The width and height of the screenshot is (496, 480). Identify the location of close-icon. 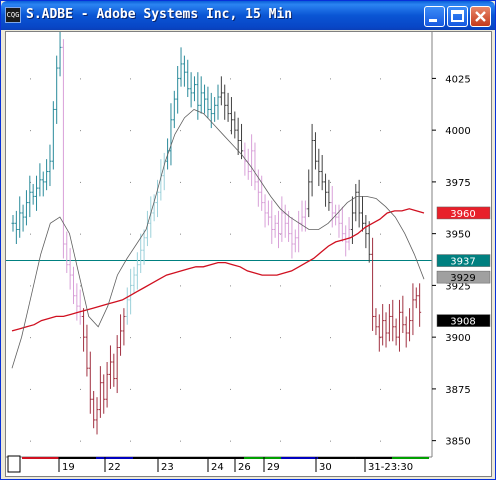
(480, 16).